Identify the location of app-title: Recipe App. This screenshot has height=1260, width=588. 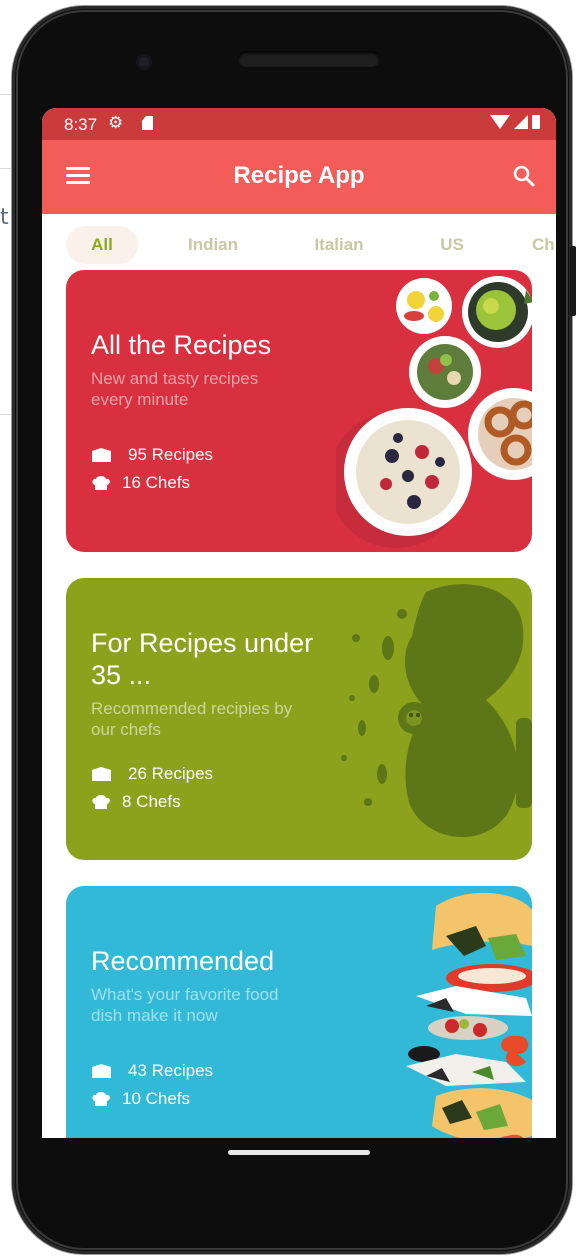
(299, 175).